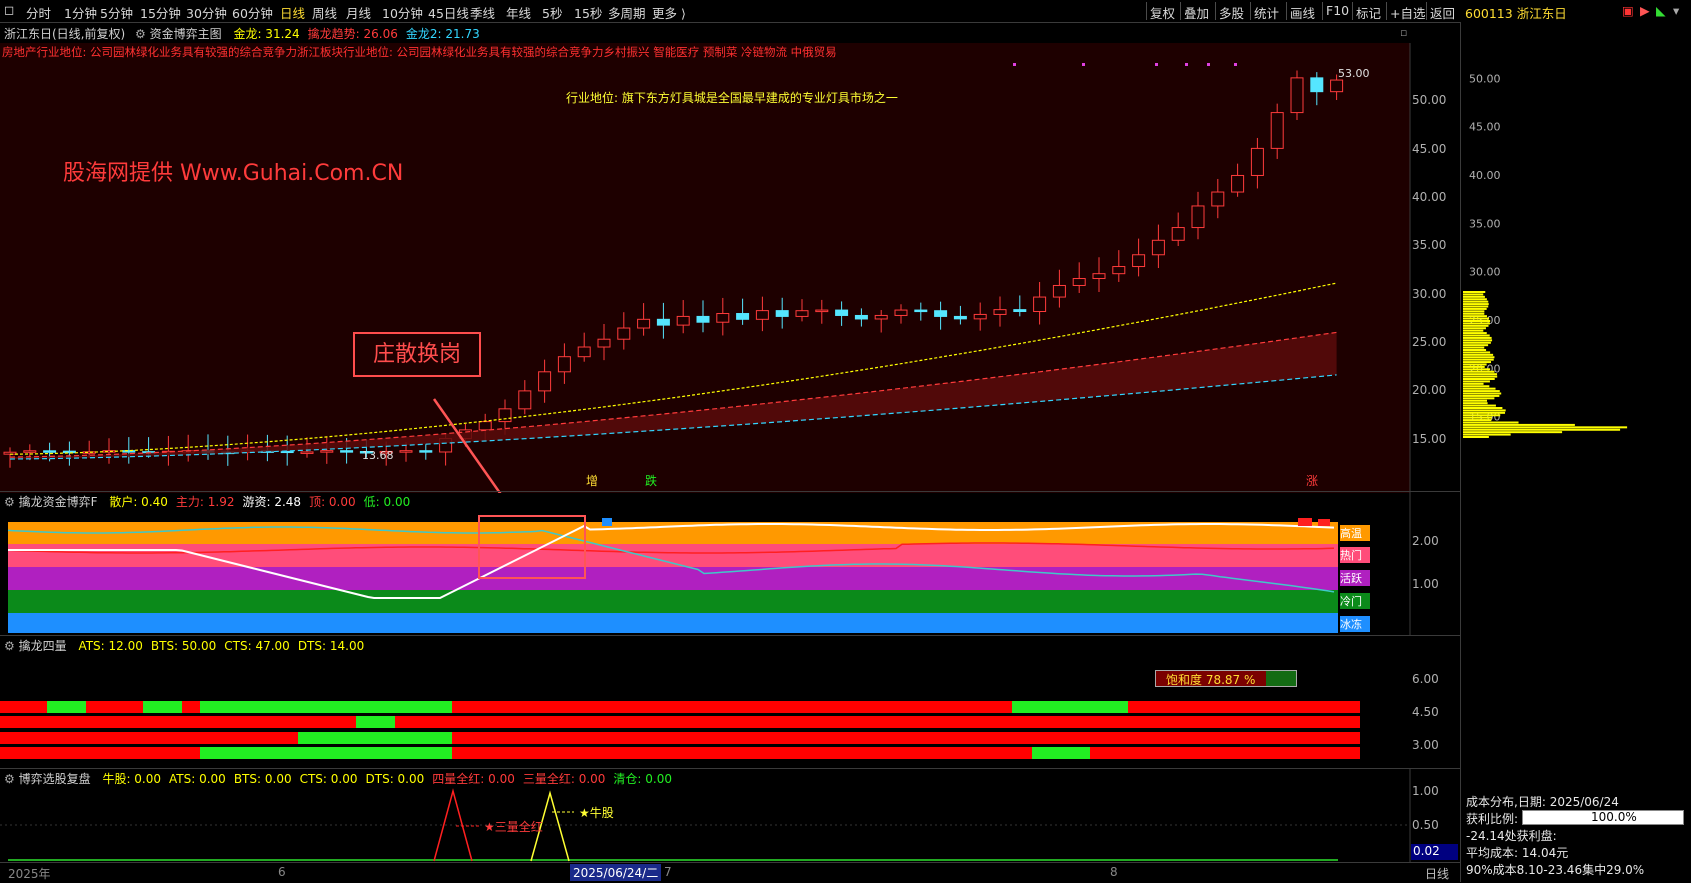 Image resolution: width=1691 pixels, height=883 pixels. Describe the element at coordinates (252, 12) in the screenshot. I see `period-tab: 60分钟` at that location.